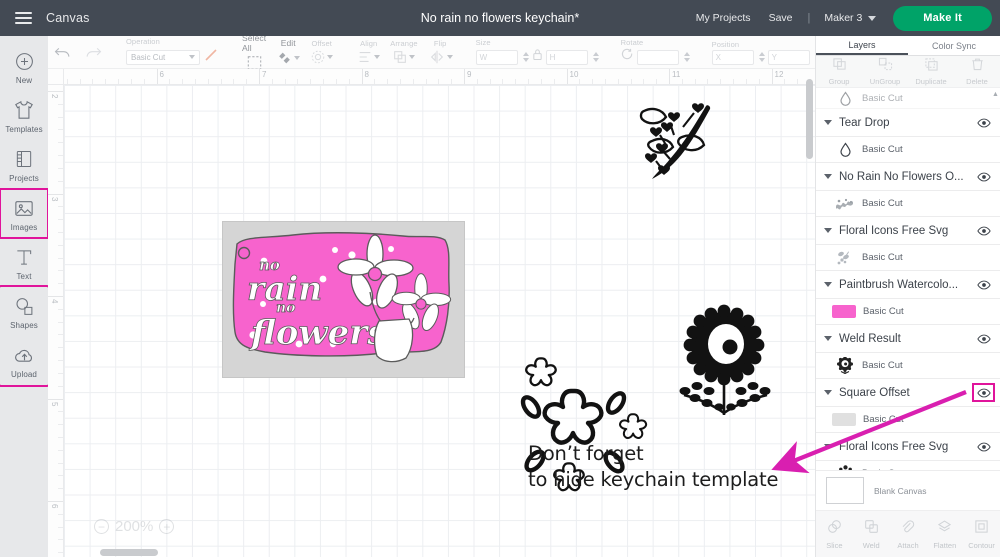 This screenshot has height=557, width=1000. Describe the element at coordinates (321, 43) in the screenshot. I see `offset-label: Offset` at that location.